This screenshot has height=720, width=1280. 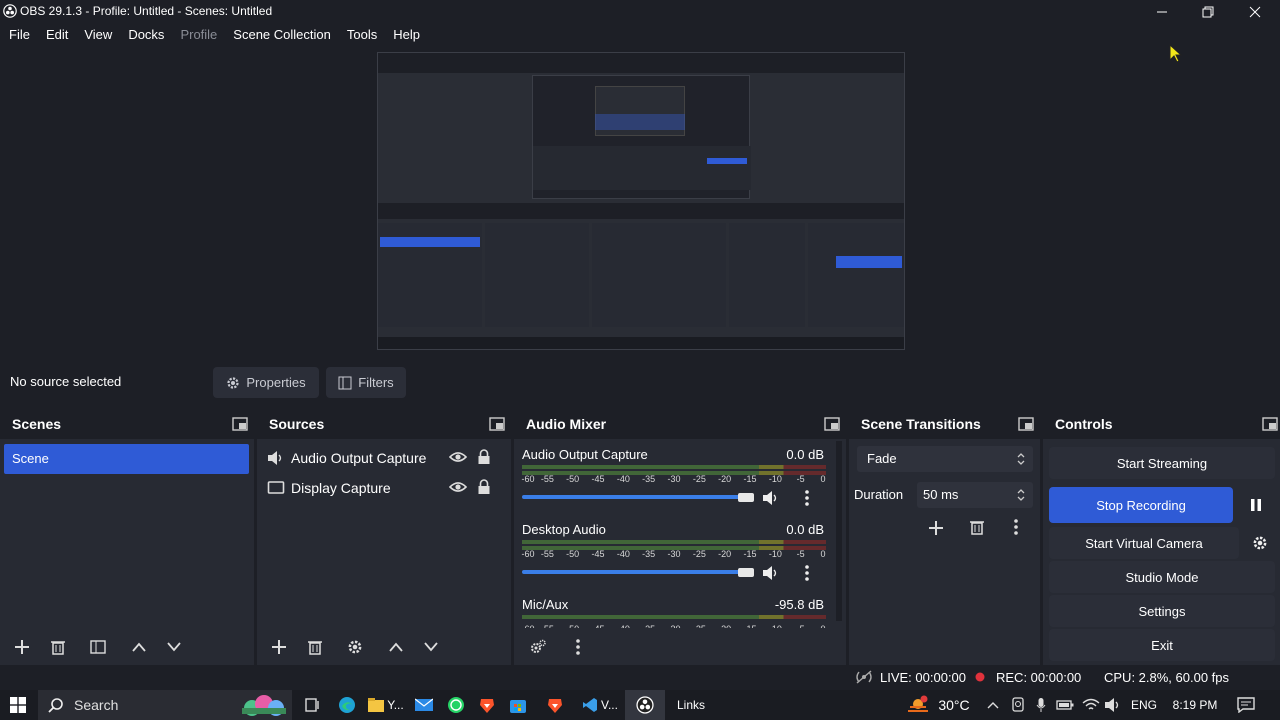 I want to click on exit-button: Exit, so click(x=1162, y=645).